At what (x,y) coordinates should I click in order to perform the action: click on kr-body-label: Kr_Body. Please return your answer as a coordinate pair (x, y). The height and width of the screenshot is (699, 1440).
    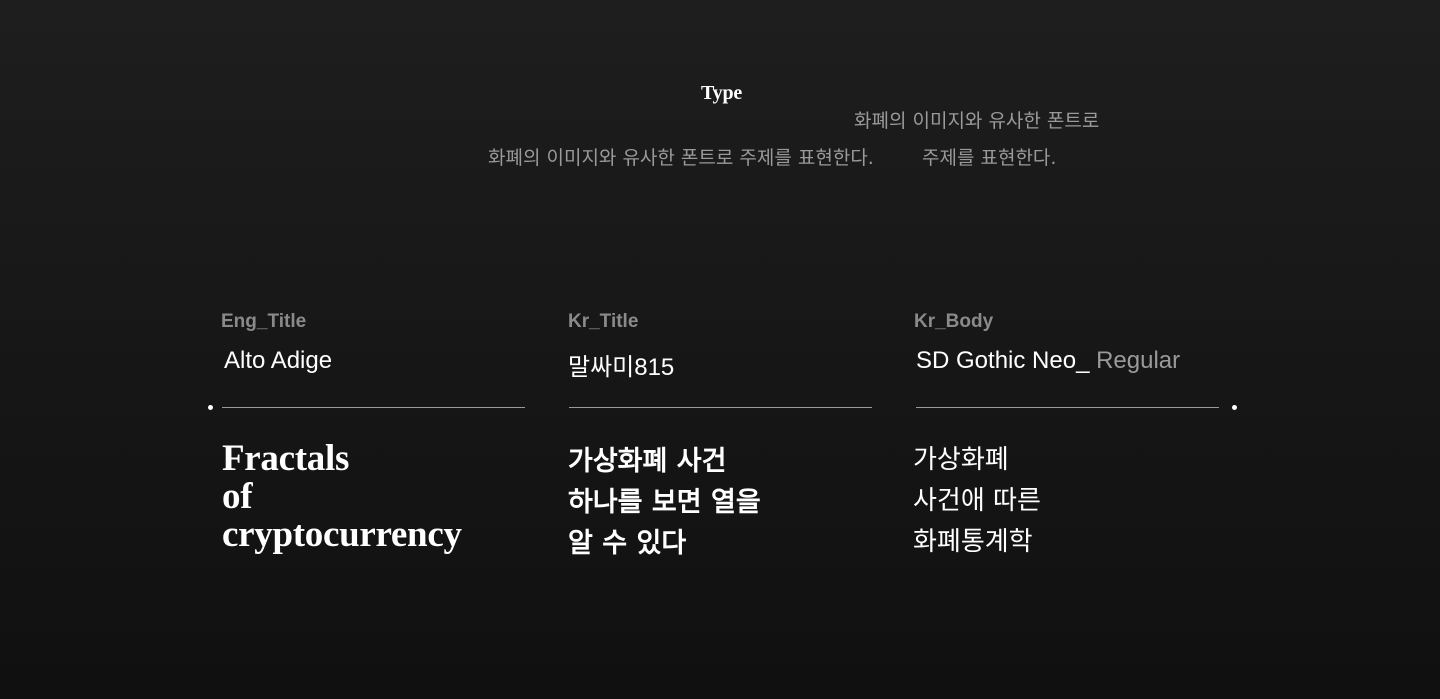
    Looking at the image, I should click on (954, 321).